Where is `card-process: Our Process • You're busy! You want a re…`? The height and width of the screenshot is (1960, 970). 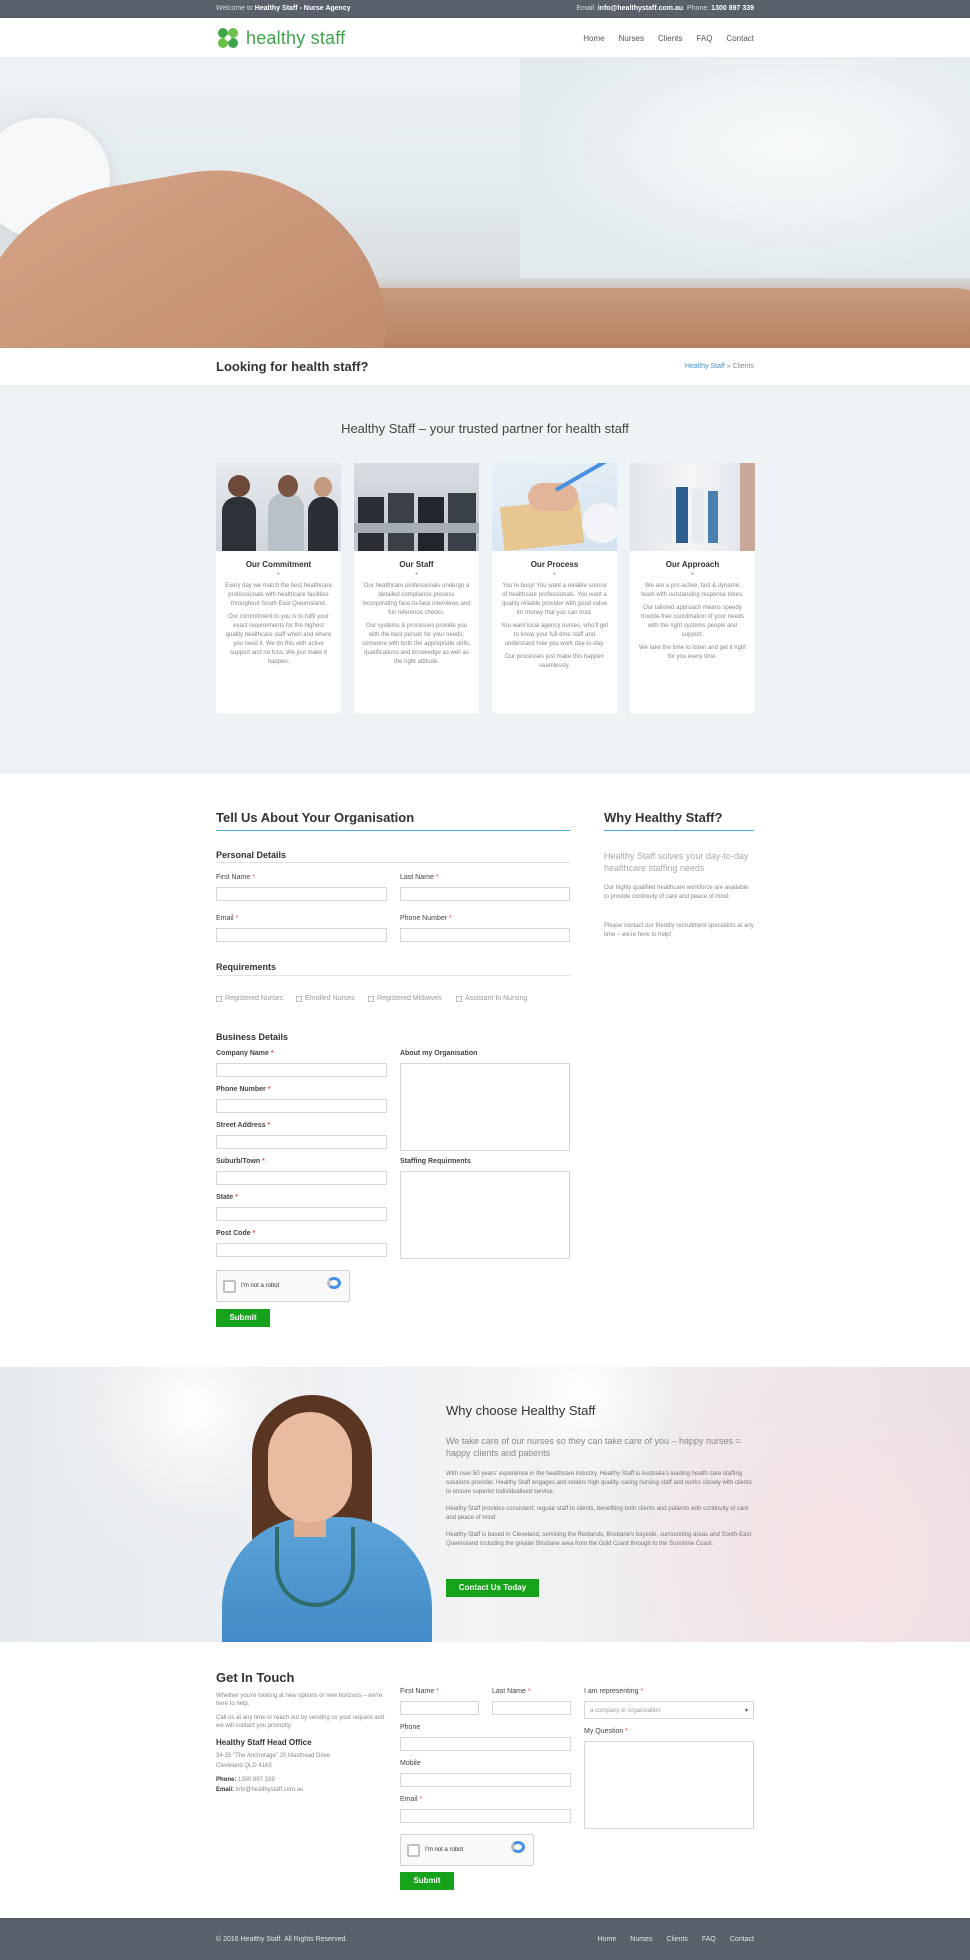
card-process: Our Process • You're busy! You want a re… is located at coordinates (554, 588).